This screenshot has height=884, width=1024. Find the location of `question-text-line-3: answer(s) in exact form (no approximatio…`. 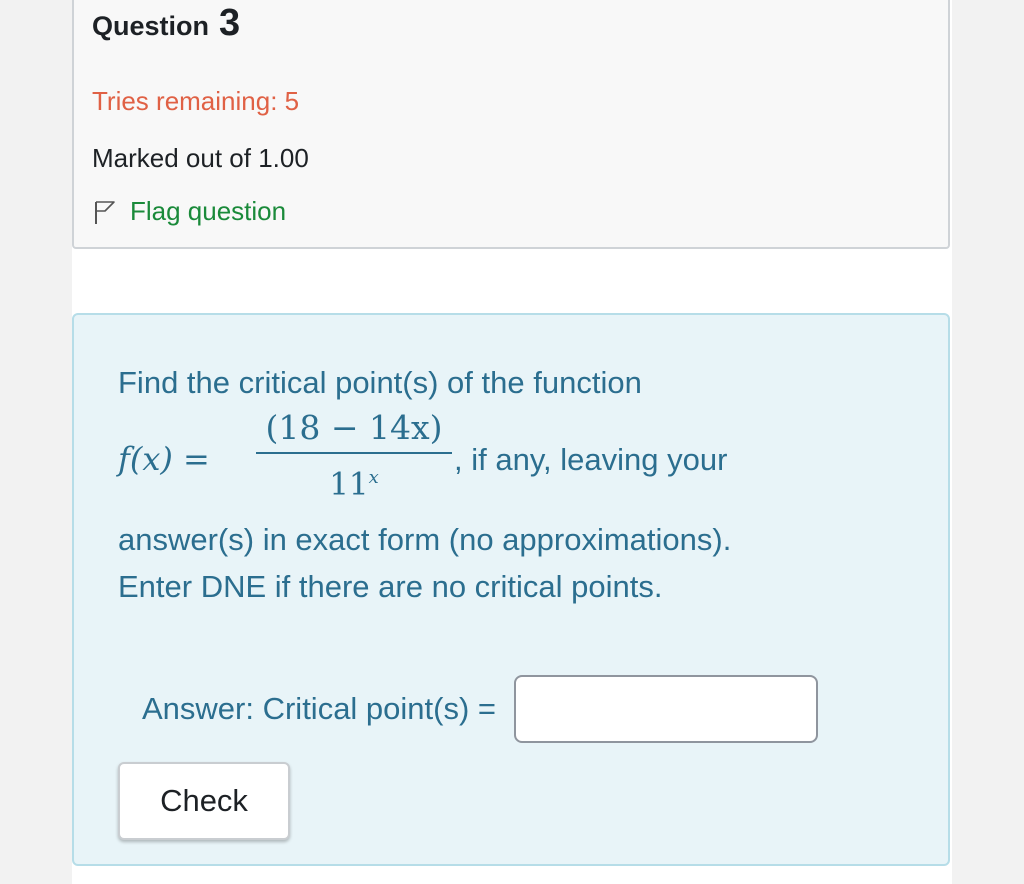

question-text-line-3: answer(s) in exact form (no approximatio… is located at coordinates (425, 539).